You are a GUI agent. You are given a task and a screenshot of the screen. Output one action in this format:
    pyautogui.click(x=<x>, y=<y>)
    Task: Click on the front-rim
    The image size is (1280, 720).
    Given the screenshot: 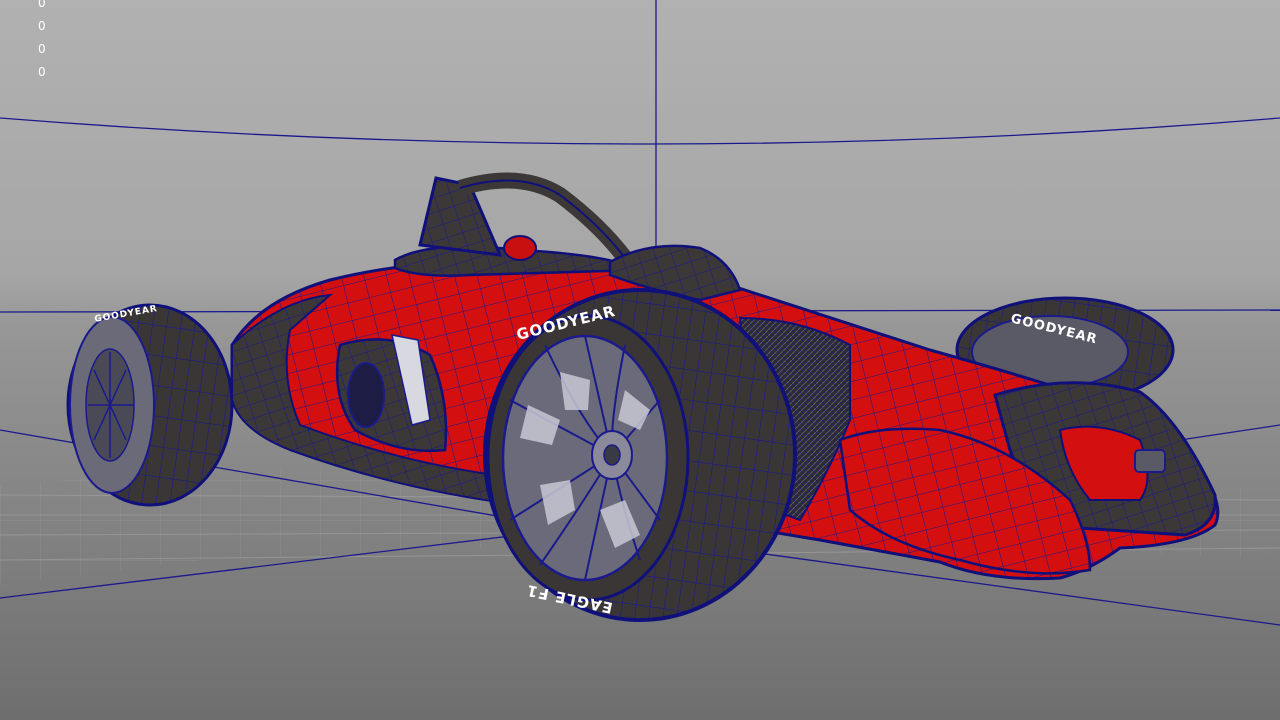 What is the action you would take?
    pyautogui.click(x=585, y=458)
    